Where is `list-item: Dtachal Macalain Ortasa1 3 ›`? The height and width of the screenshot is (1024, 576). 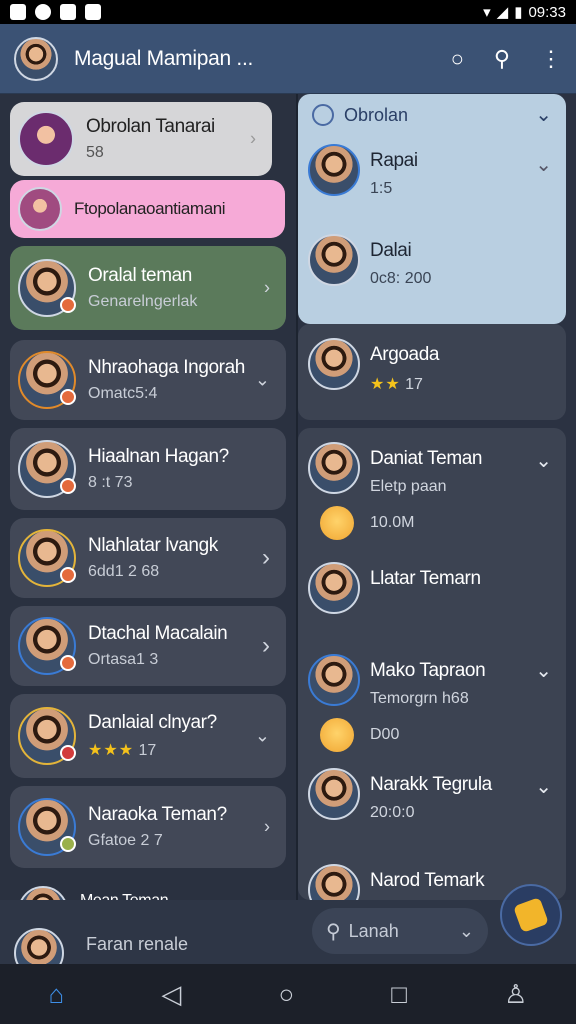 list-item: Dtachal Macalain Ortasa1 3 › is located at coordinates (148, 646).